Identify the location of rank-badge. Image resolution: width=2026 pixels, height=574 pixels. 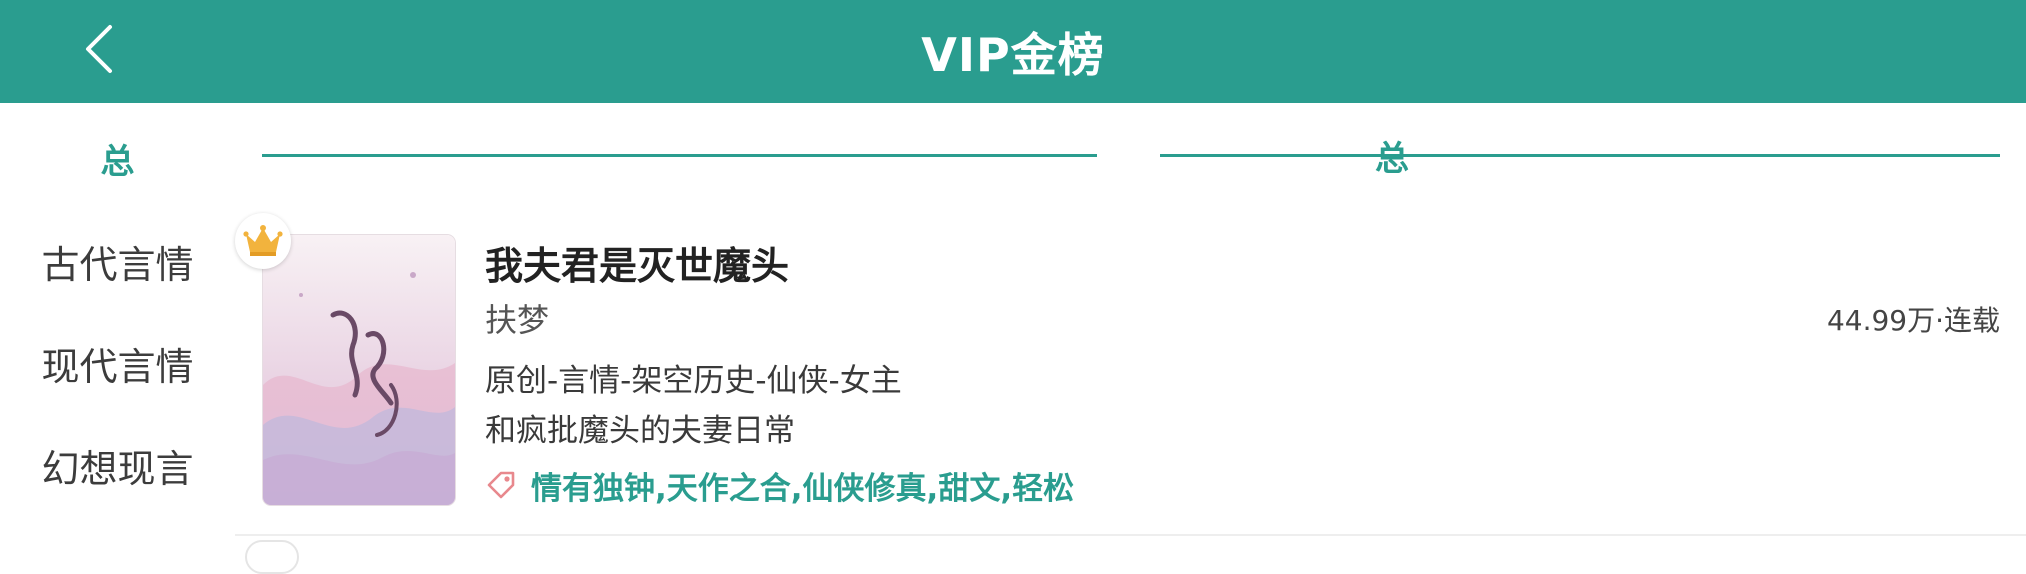
(263, 241).